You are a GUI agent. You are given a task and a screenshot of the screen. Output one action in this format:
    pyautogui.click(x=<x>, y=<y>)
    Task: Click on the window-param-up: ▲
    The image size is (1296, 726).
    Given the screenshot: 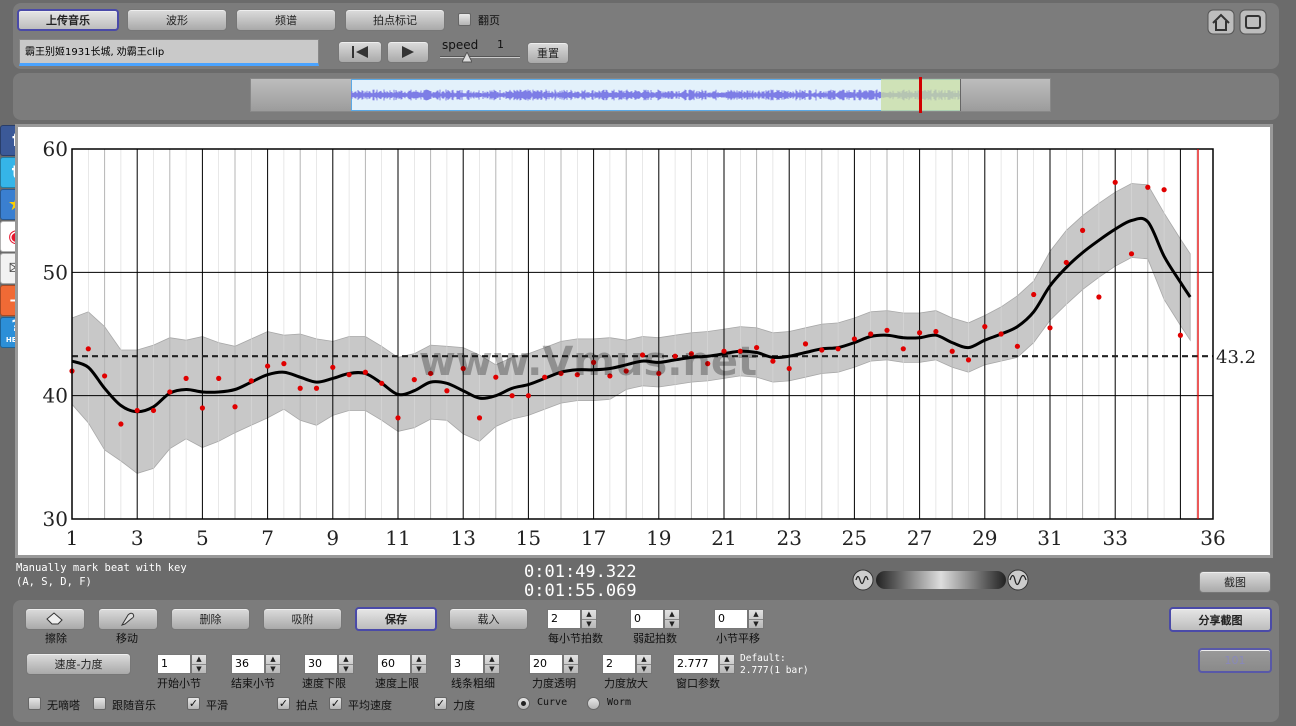 What is the action you would take?
    pyautogui.click(x=727, y=659)
    